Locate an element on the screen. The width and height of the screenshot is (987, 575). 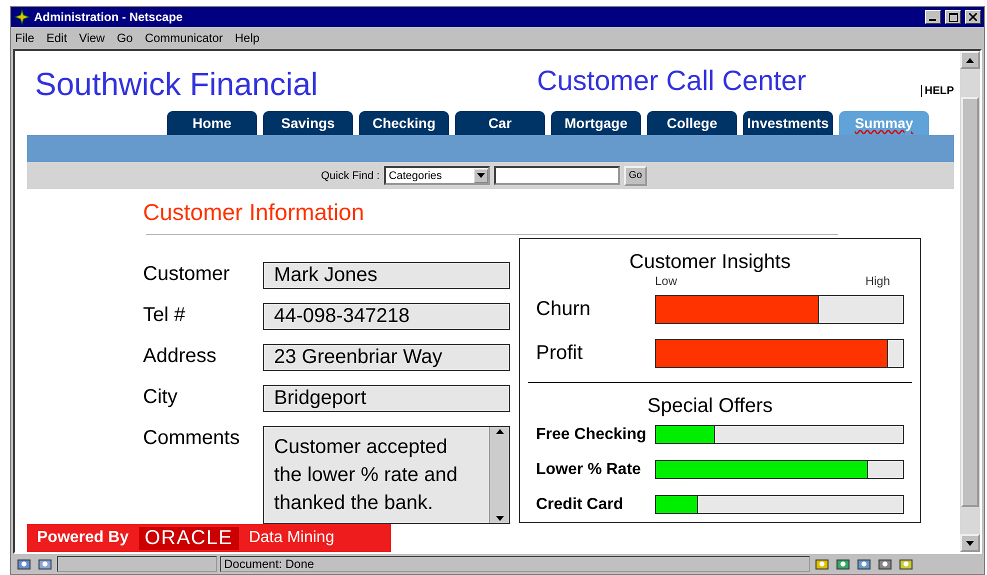
input-field: Bridgeport is located at coordinates (386, 398).